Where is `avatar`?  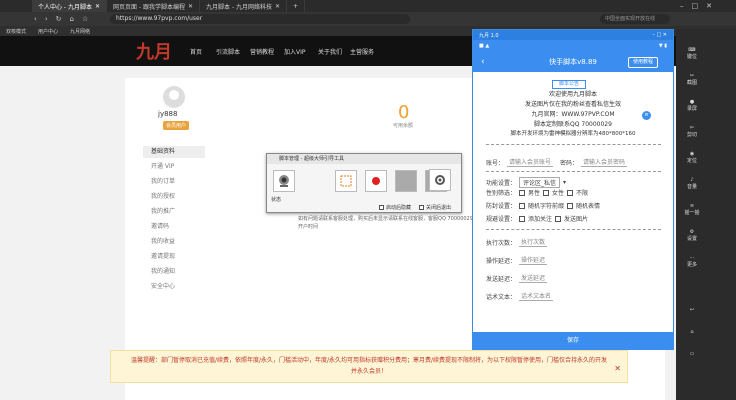 avatar is located at coordinates (174, 97).